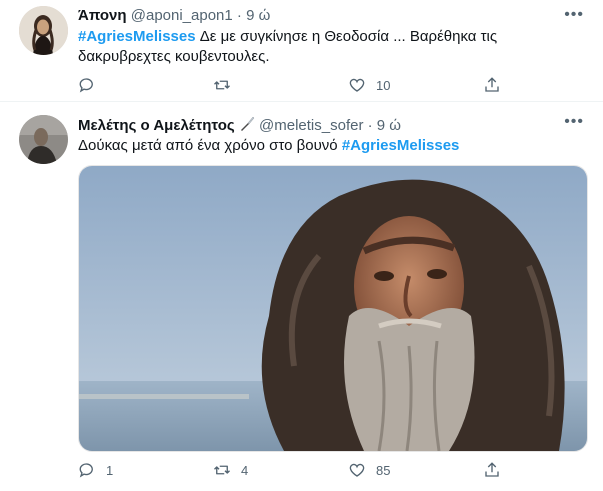 This screenshot has width=603, height=491. Describe the element at coordinates (247, 123) in the screenshot. I see `knife-icon` at that location.